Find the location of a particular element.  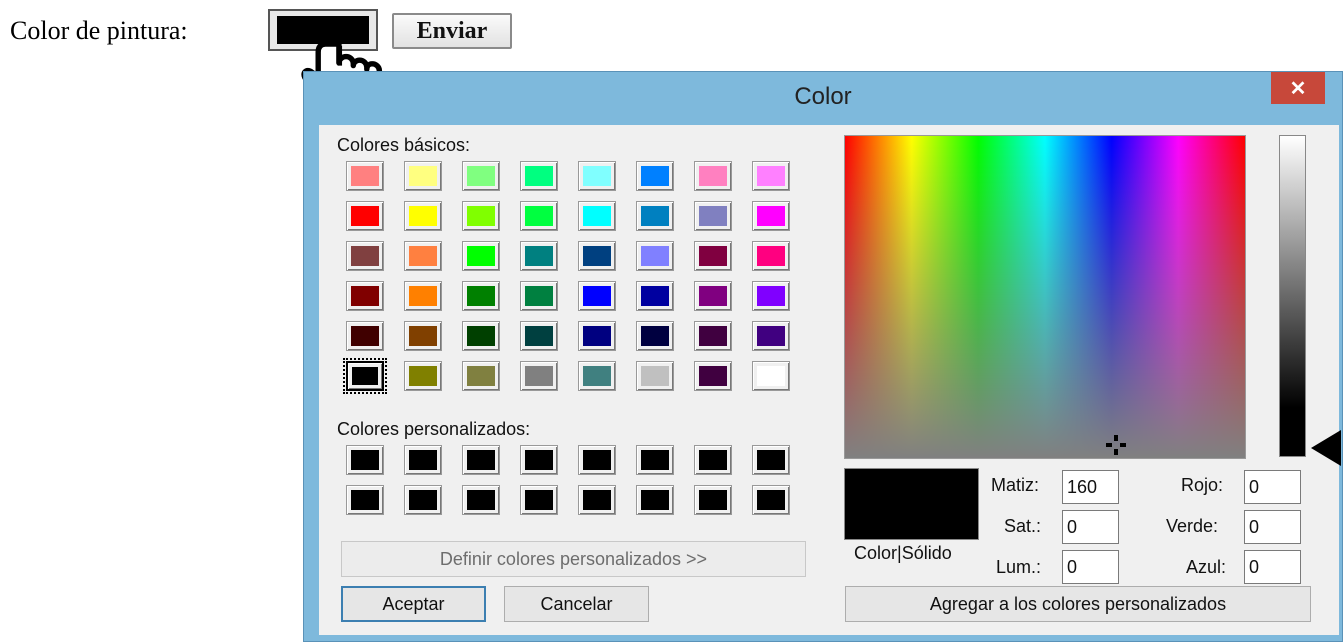

hue-field: 160 is located at coordinates (1090, 487).